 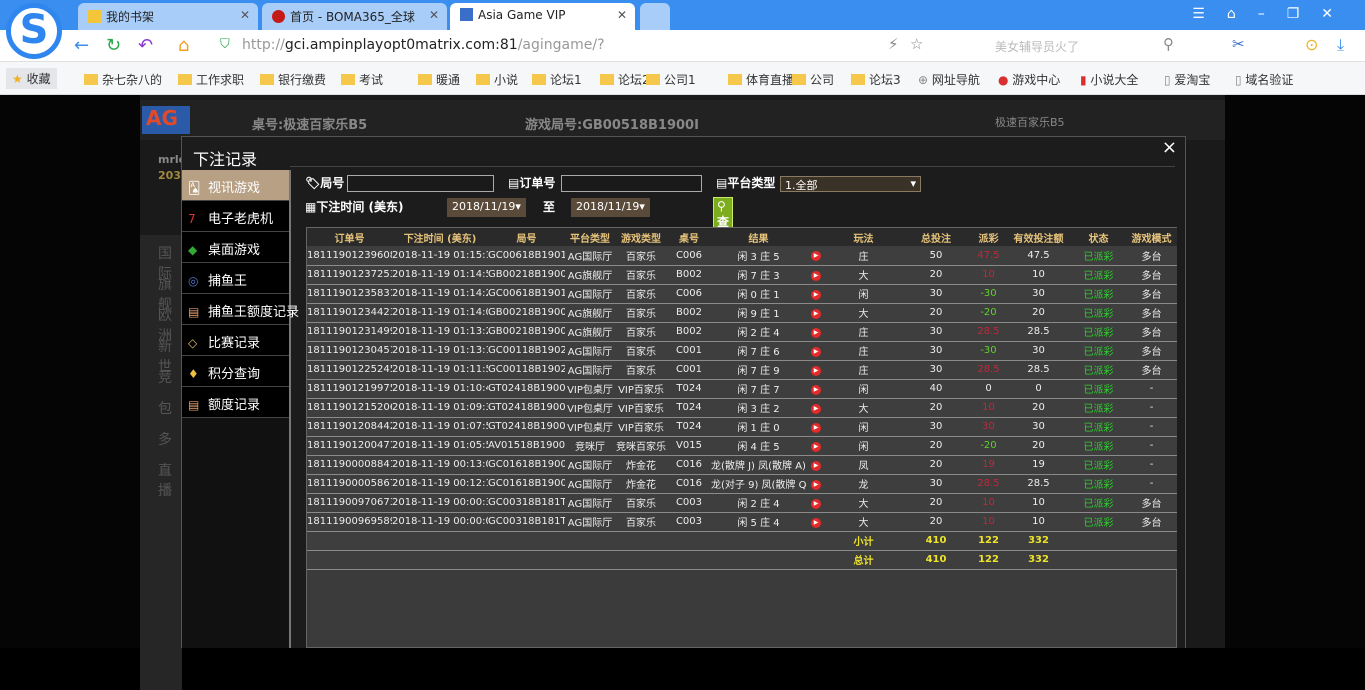 What do you see at coordinates (1151, 389) in the screenshot?
I see `cell-game-mode: -` at bounding box center [1151, 389].